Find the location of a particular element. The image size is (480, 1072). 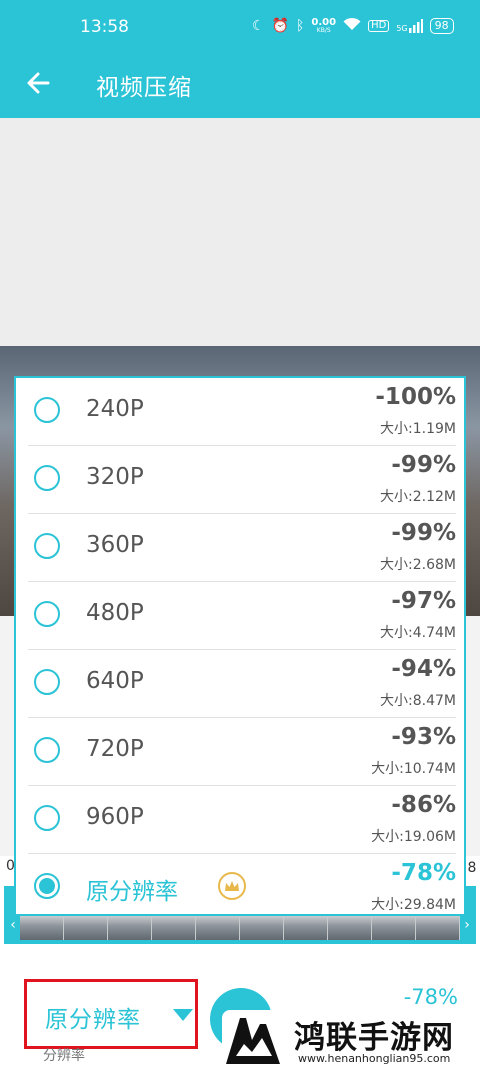

page-title: 视频压缩 is located at coordinates (144, 88).